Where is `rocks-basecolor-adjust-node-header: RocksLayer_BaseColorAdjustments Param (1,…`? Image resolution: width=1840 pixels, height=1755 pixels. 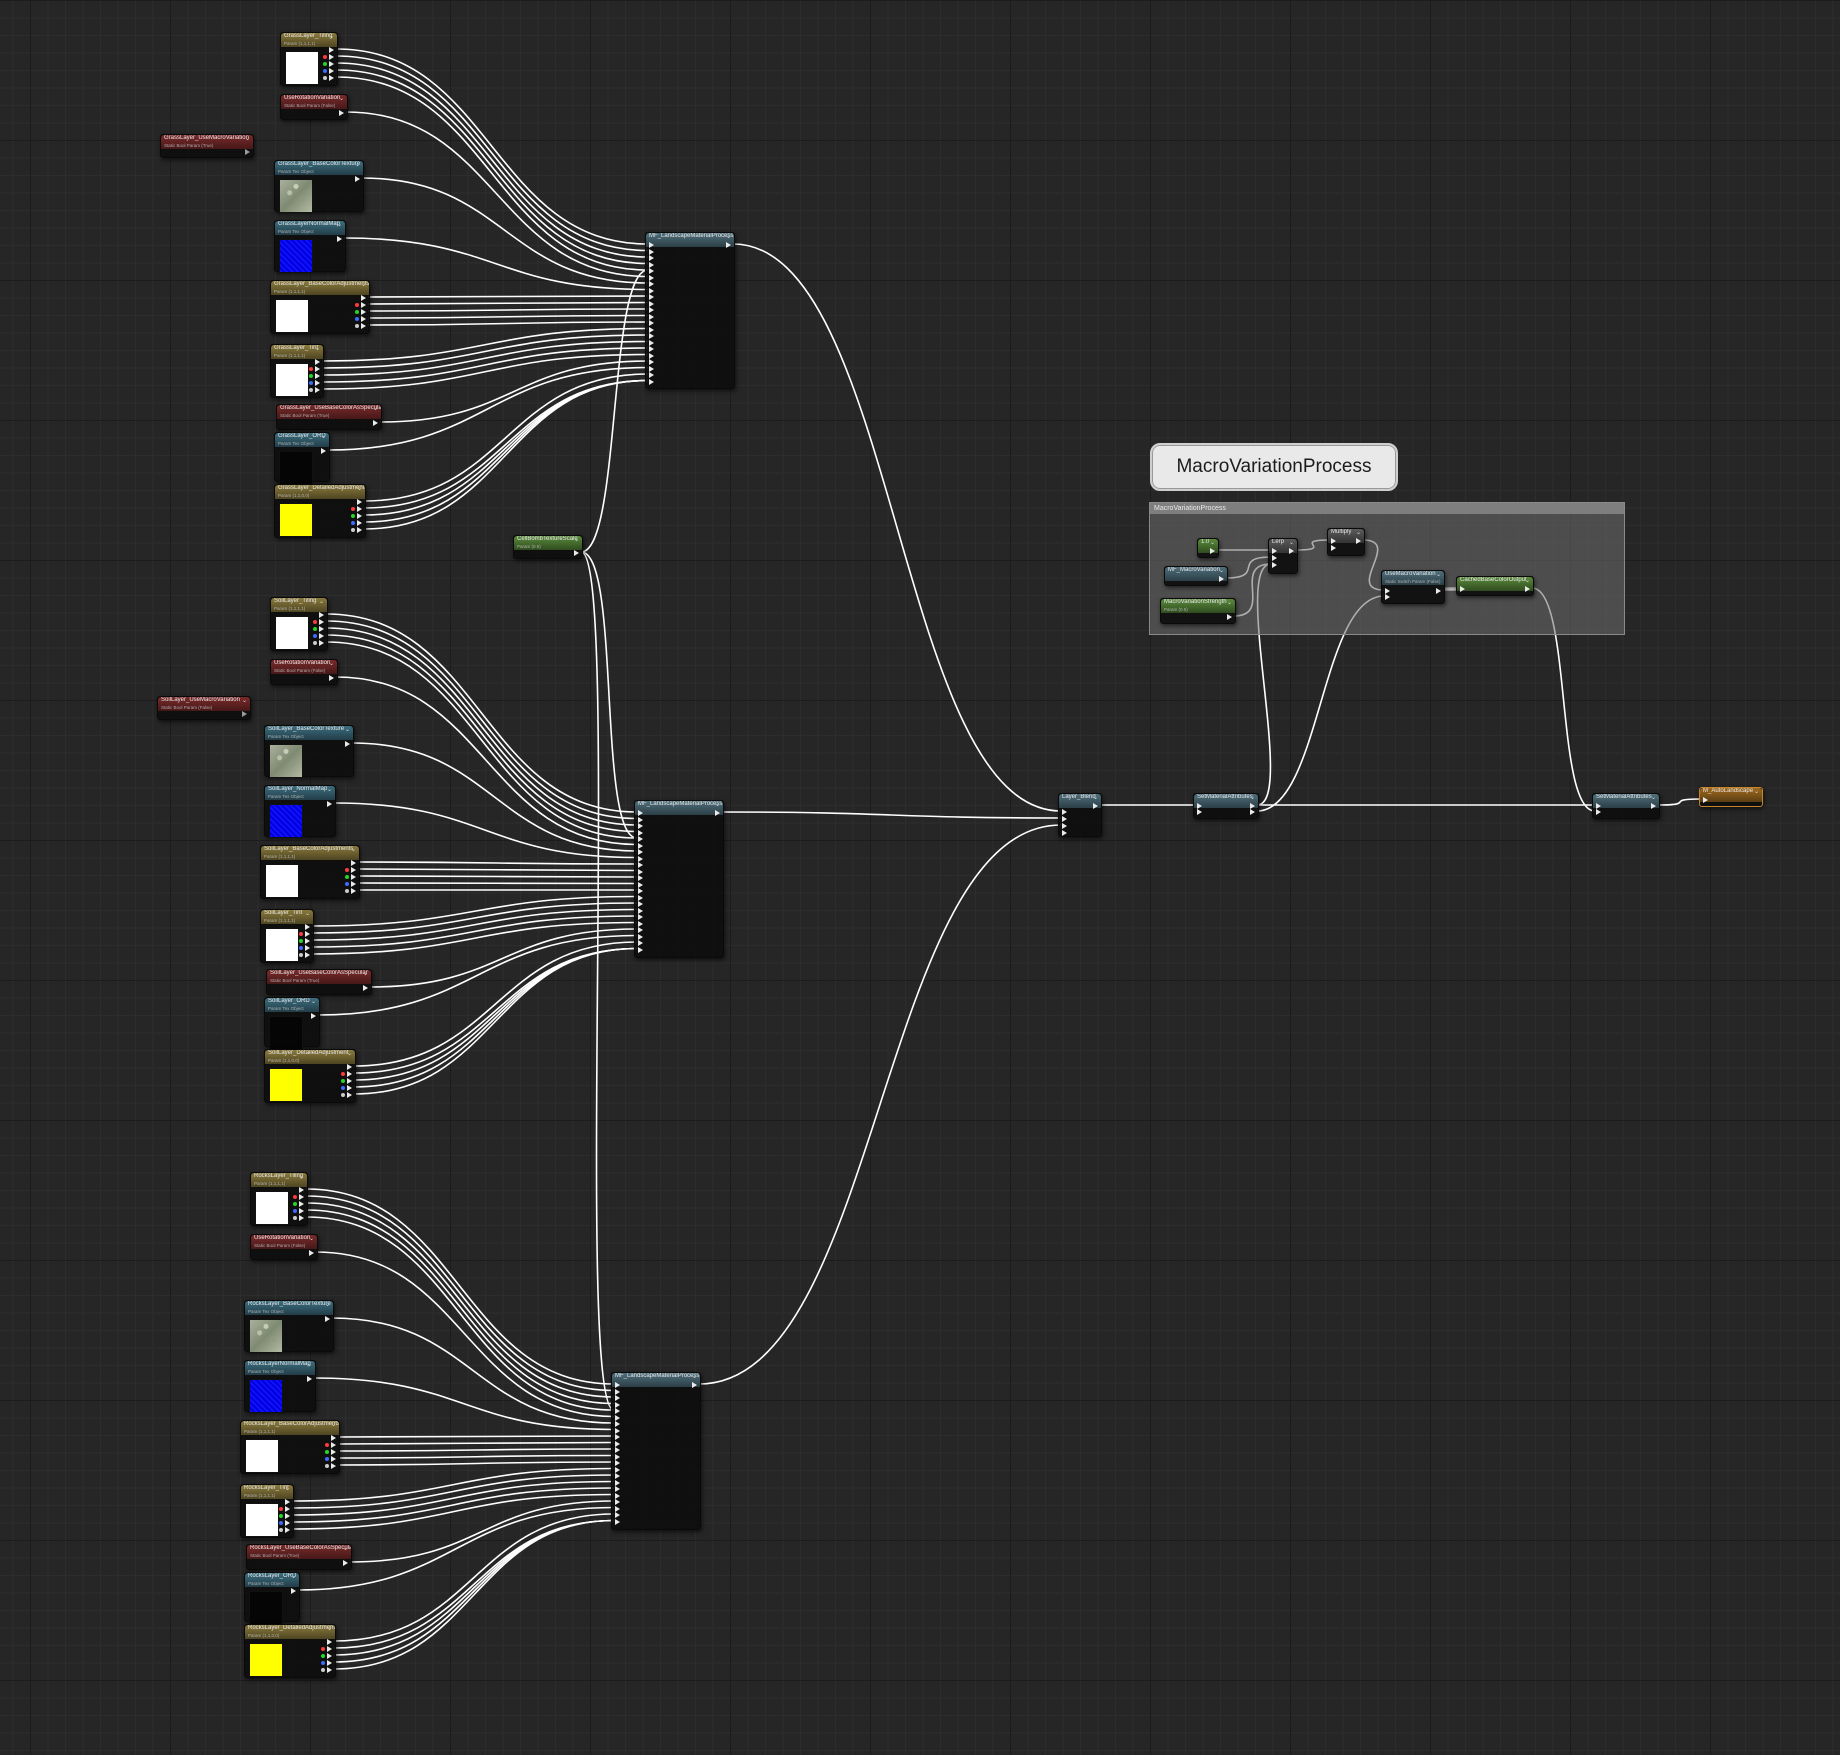
rocks-basecolor-adjust-node-header: RocksLayer_BaseColorAdjustments Param (1,… is located at coordinates (290, 1428).